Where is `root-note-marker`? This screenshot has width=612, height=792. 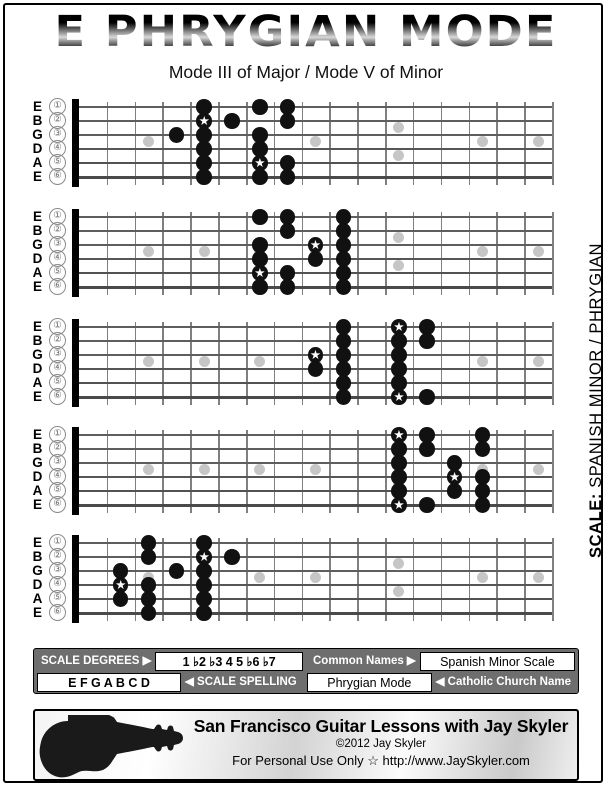 root-note-marker is located at coordinates (399, 397).